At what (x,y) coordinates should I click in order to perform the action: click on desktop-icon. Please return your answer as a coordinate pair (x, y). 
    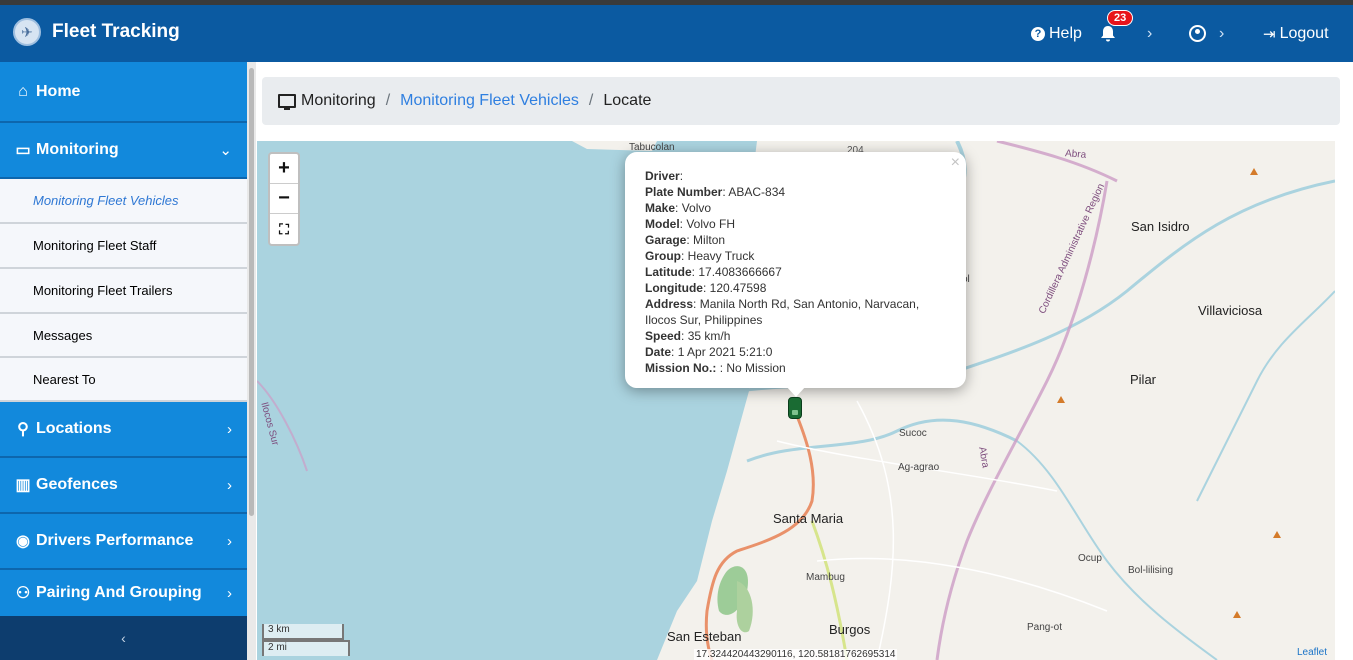
    Looking at the image, I should click on (287, 102).